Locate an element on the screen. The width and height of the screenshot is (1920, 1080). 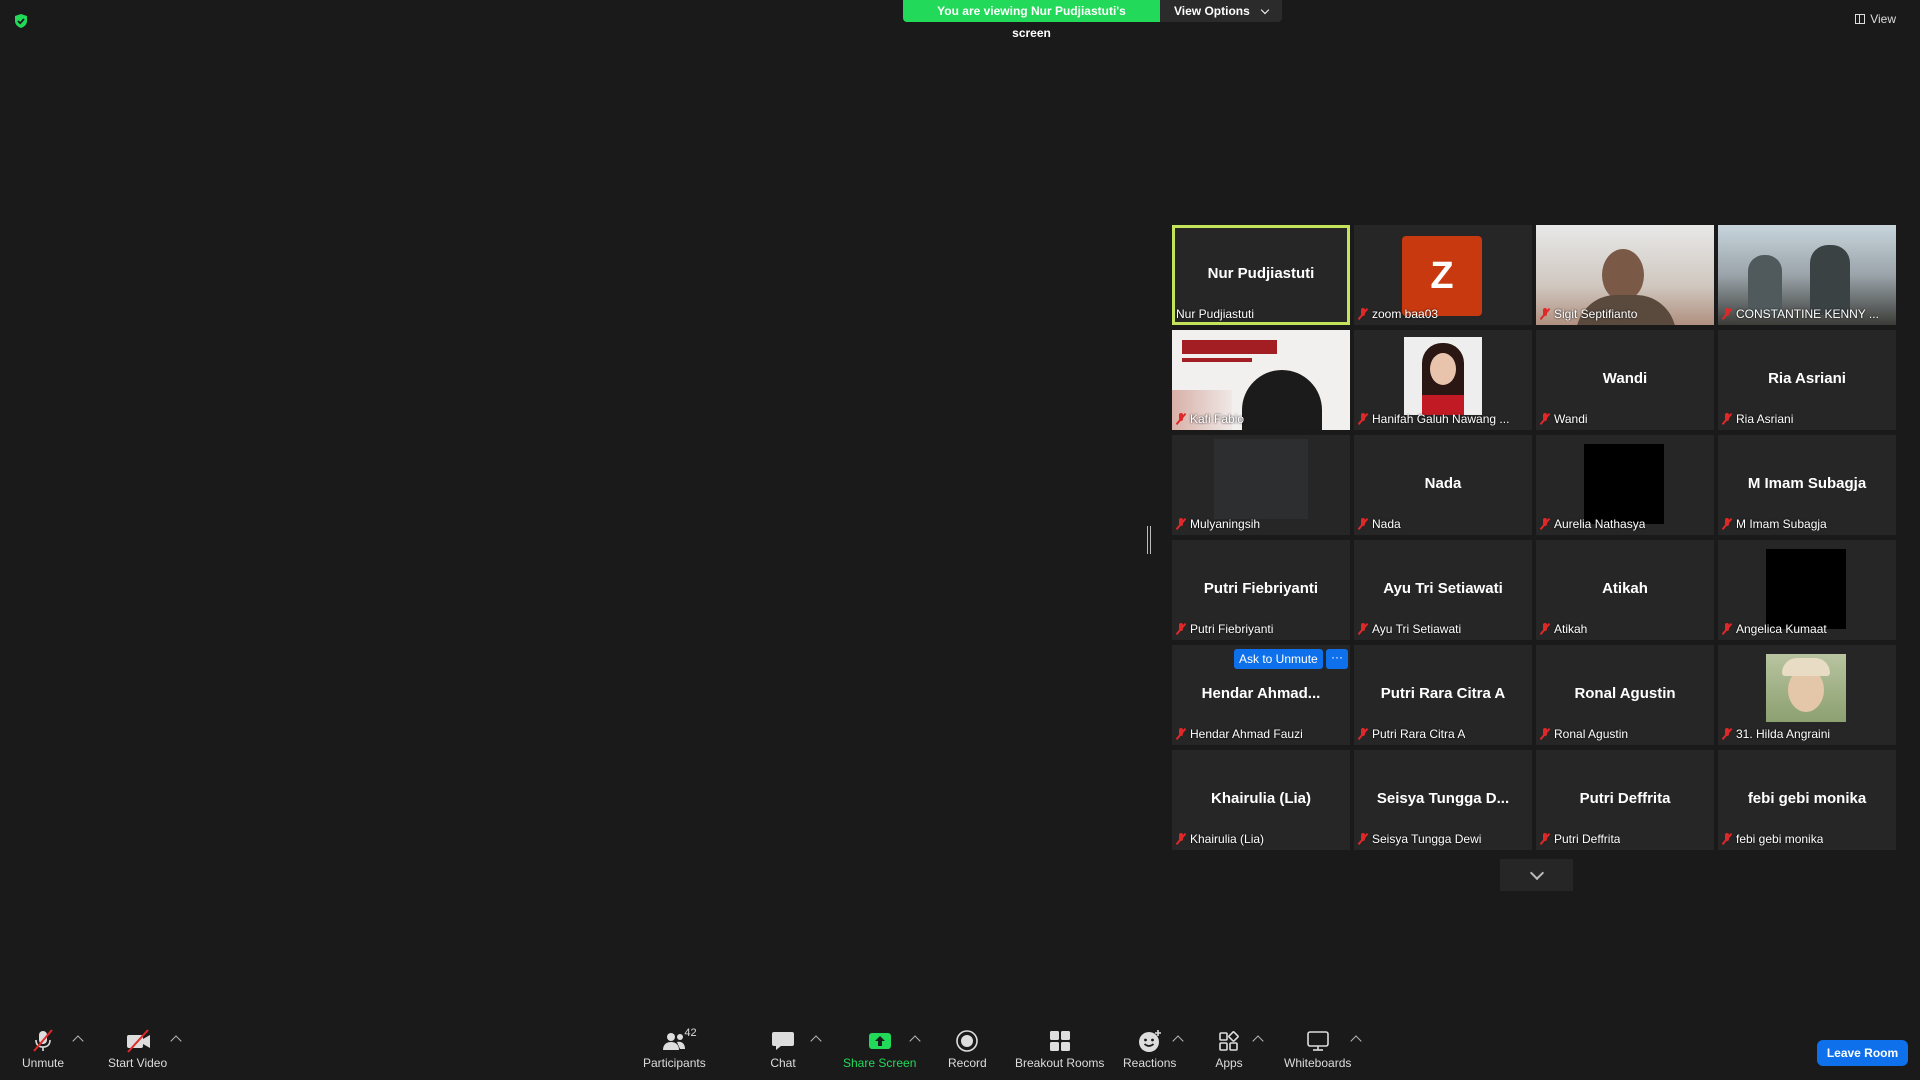
record-icon is located at coordinates (967, 1041).